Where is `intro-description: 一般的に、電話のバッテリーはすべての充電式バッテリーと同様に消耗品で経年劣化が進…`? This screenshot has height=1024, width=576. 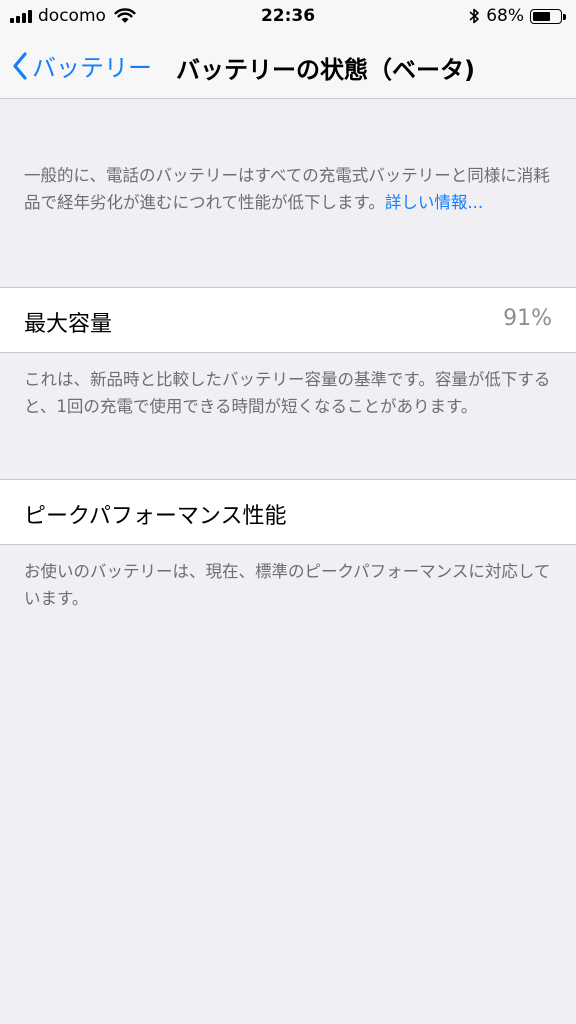
intro-description: 一般的に、電話のバッテリーはすべての充電式バッテリーと同様に消耗品で経年劣化が進… is located at coordinates (288, 189).